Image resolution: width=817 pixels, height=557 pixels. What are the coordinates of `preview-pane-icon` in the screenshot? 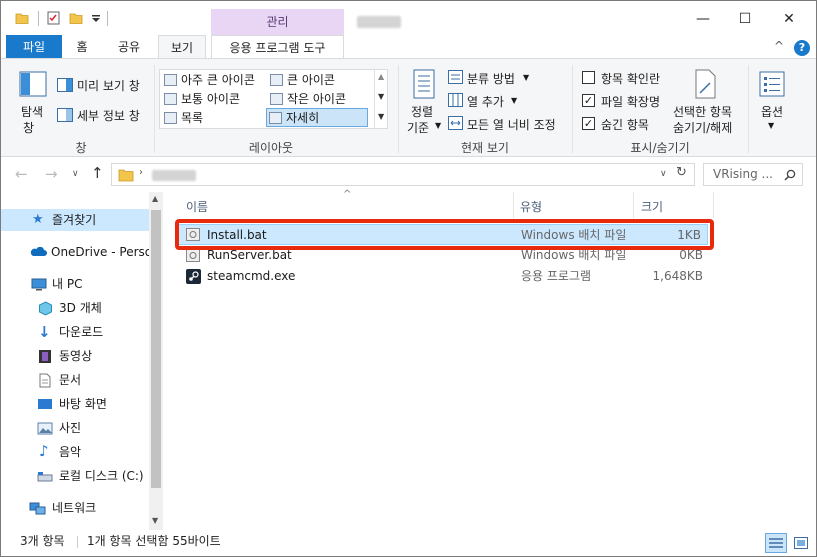 It's located at (65, 85).